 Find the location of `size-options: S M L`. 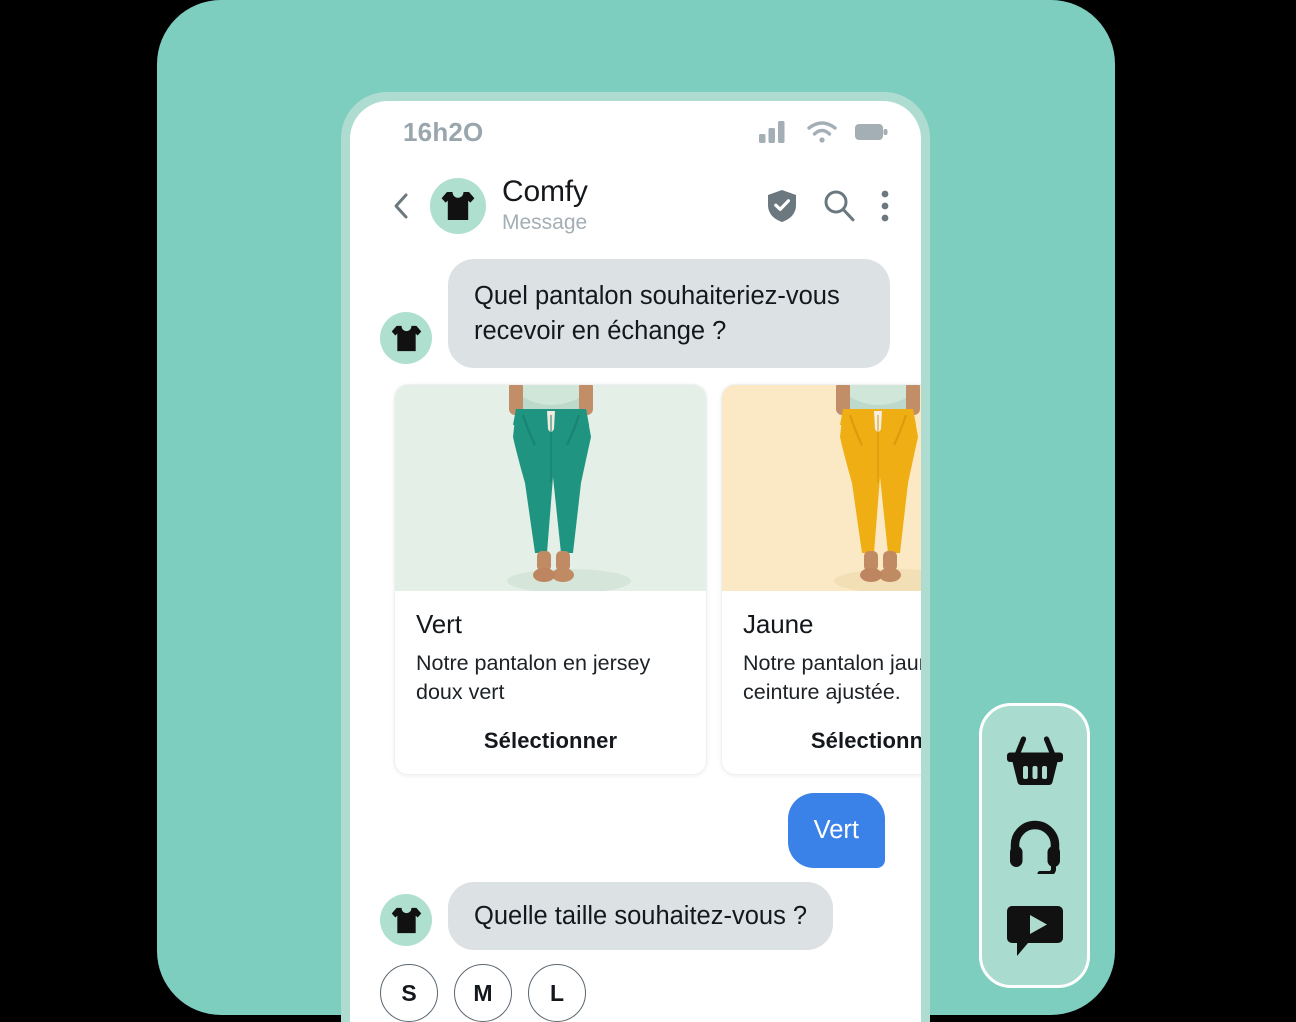

size-options: S M L is located at coordinates (635, 993).